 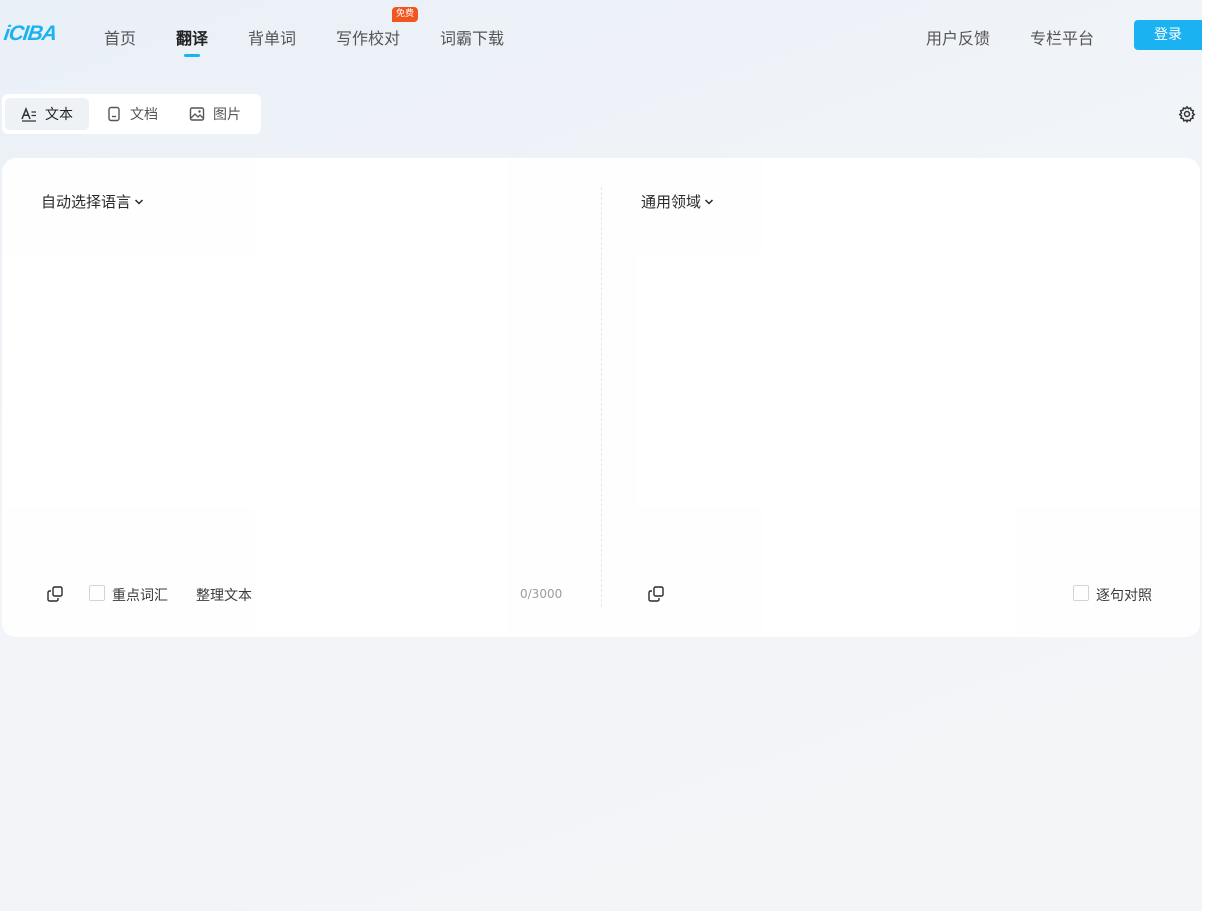 I want to click on source-language-select: 自动选择语言, so click(x=92, y=201).